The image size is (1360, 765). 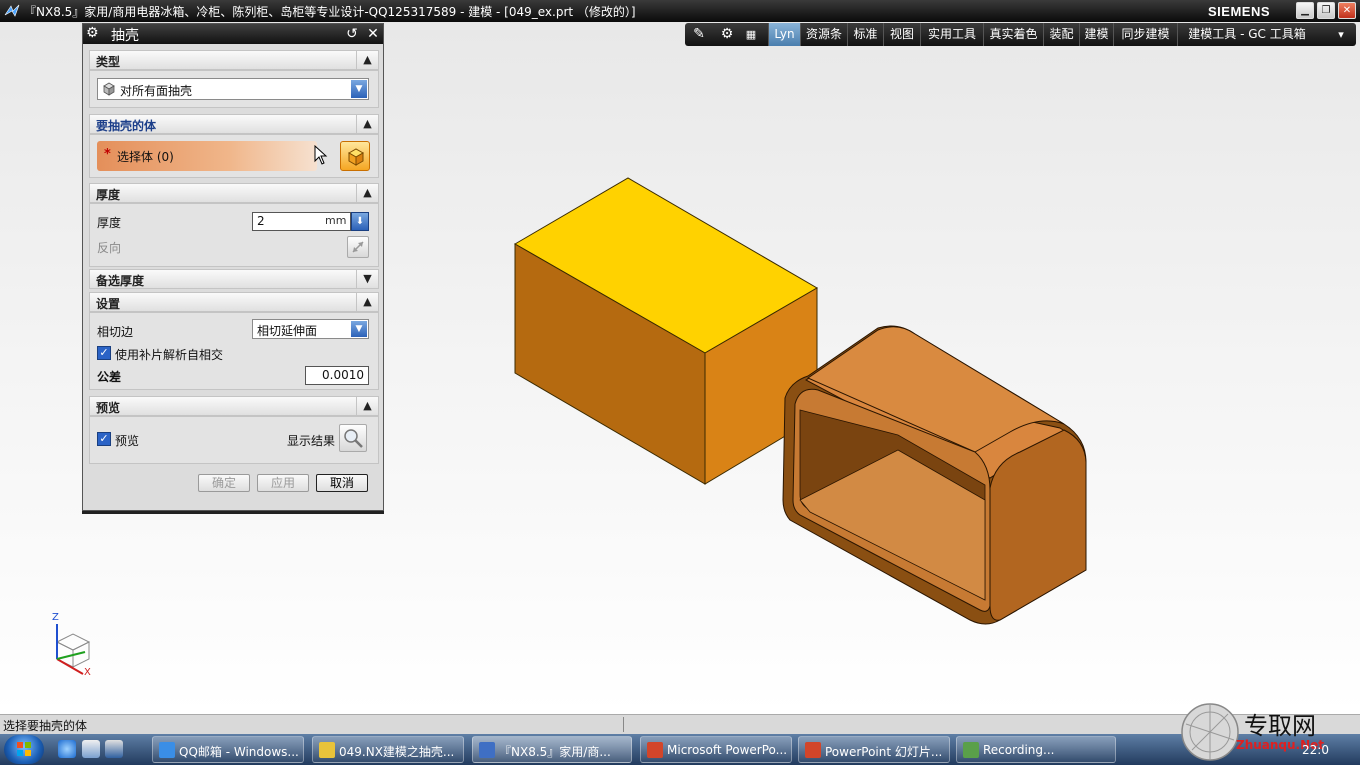 I want to click on alt-thickness-label: 备选厚度, so click(x=120, y=281).